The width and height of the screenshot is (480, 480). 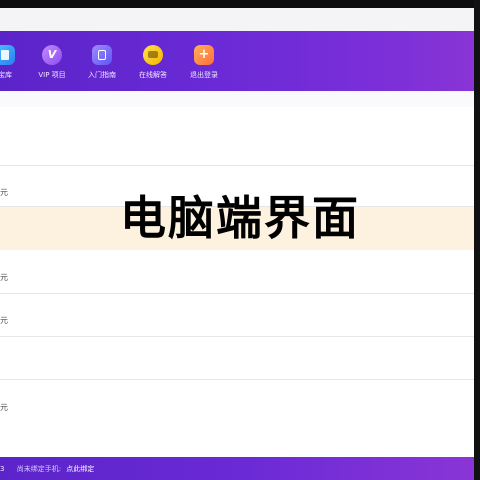 I want to click on chat-icon, so click(x=153, y=55).